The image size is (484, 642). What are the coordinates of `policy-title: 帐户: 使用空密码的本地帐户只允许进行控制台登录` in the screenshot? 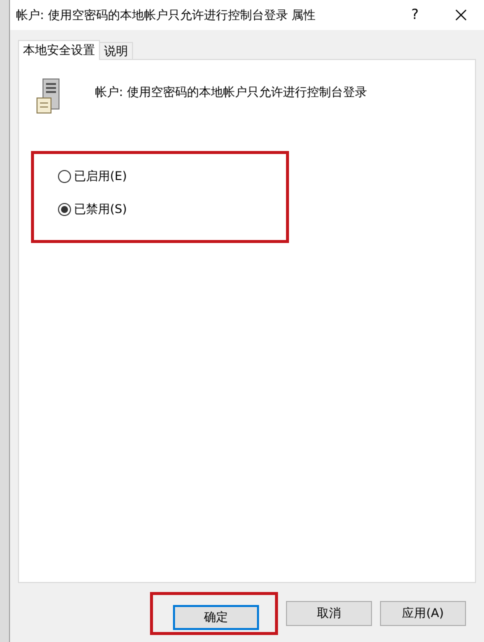 It's located at (231, 92).